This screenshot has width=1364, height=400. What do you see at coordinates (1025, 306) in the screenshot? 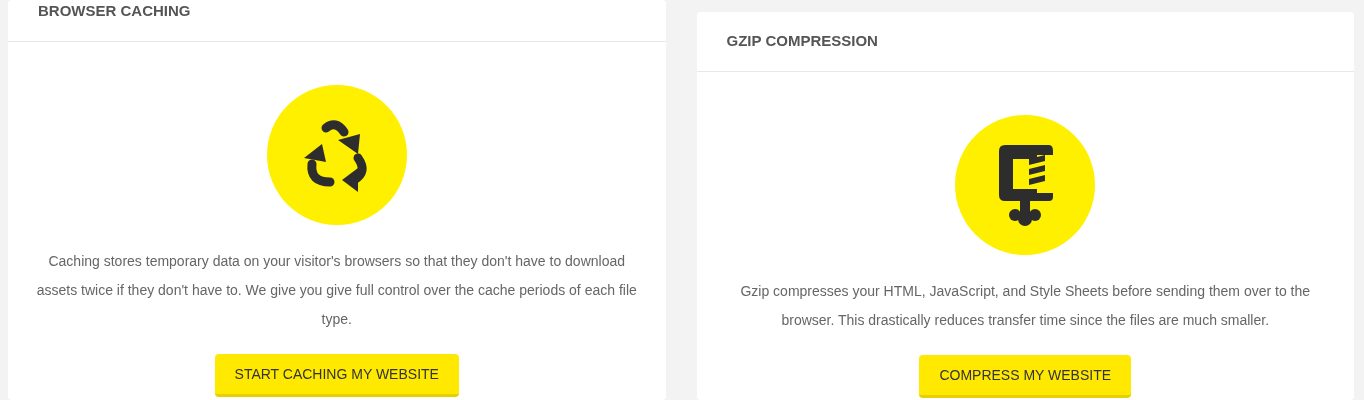
I see `card-description: Gzip compresses your HTML, JavaScript, and Style Sheets before sending them over to the browser. This drastically reduces transfer time since the files are much smaller.` at bounding box center [1025, 306].